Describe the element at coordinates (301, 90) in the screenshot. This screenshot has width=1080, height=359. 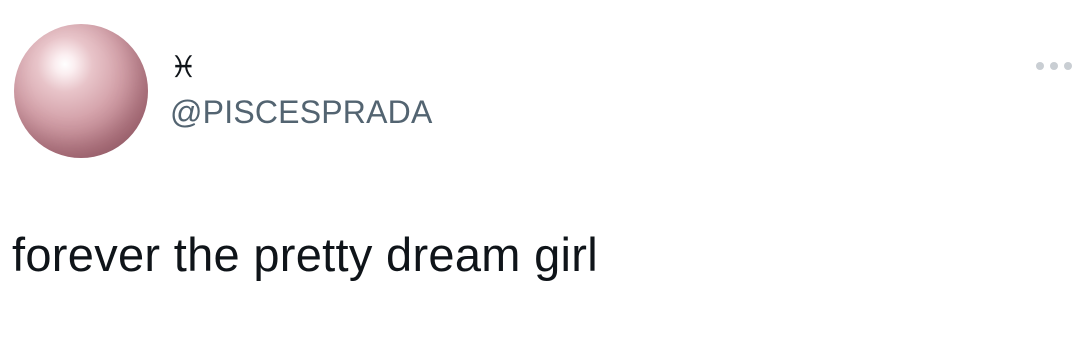
I see `tweet-header: ♓︎ @PISCESPRADA` at that location.